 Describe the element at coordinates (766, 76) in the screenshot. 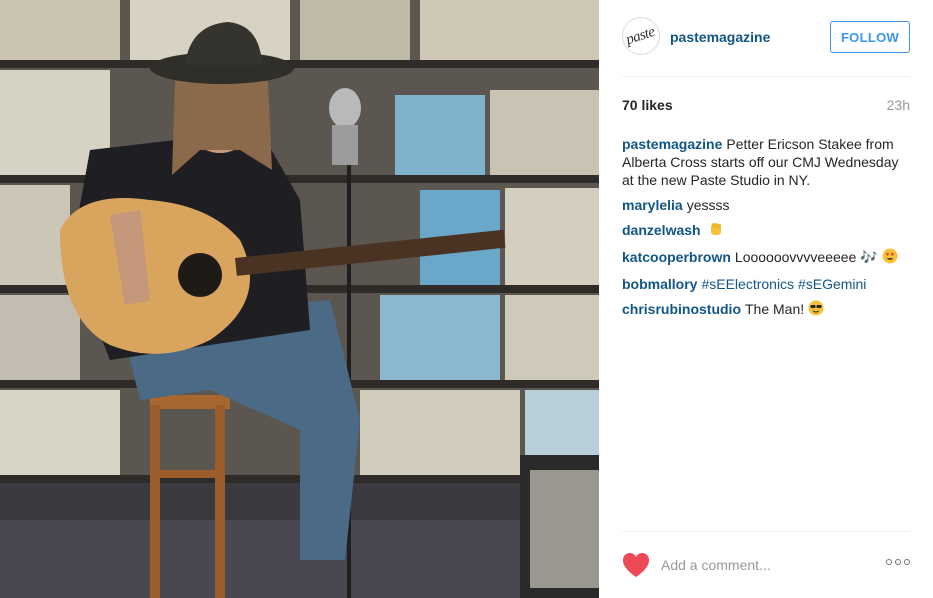

I see `header-divider` at that location.